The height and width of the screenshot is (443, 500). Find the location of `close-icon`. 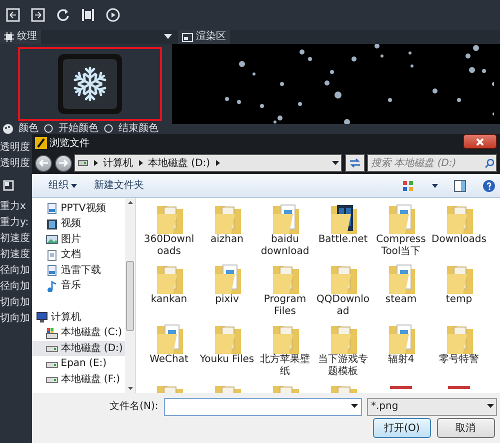

close-icon is located at coordinates (480, 142).